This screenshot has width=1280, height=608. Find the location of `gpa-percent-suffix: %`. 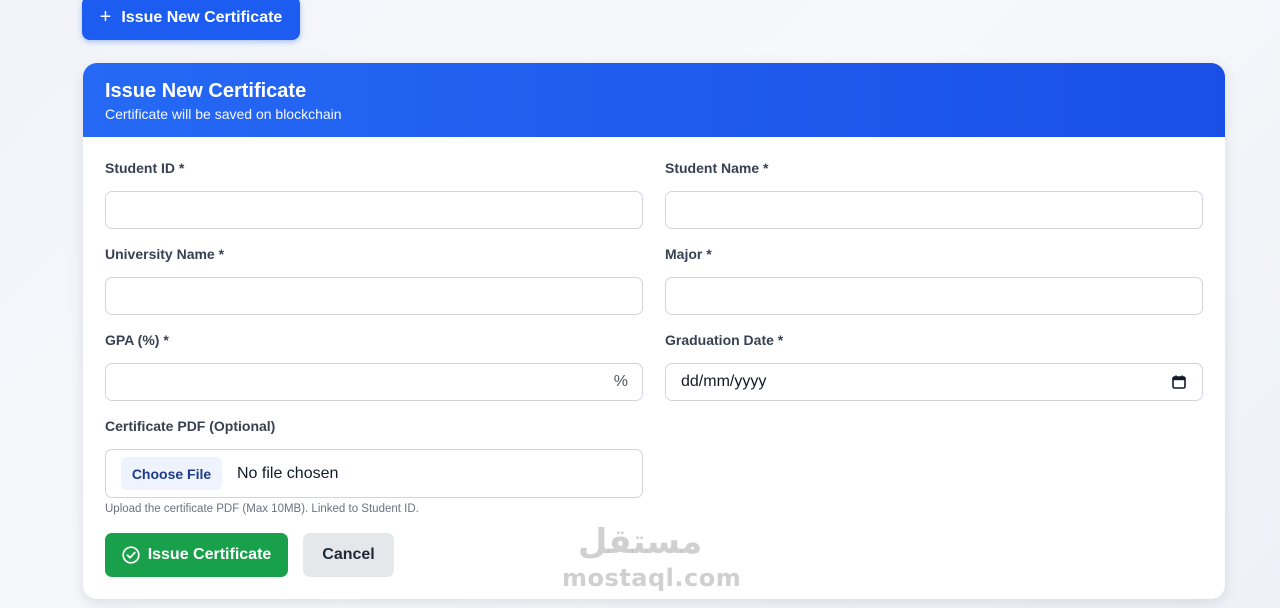

gpa-percent-suffix: % is located at coordinates (620, 381).